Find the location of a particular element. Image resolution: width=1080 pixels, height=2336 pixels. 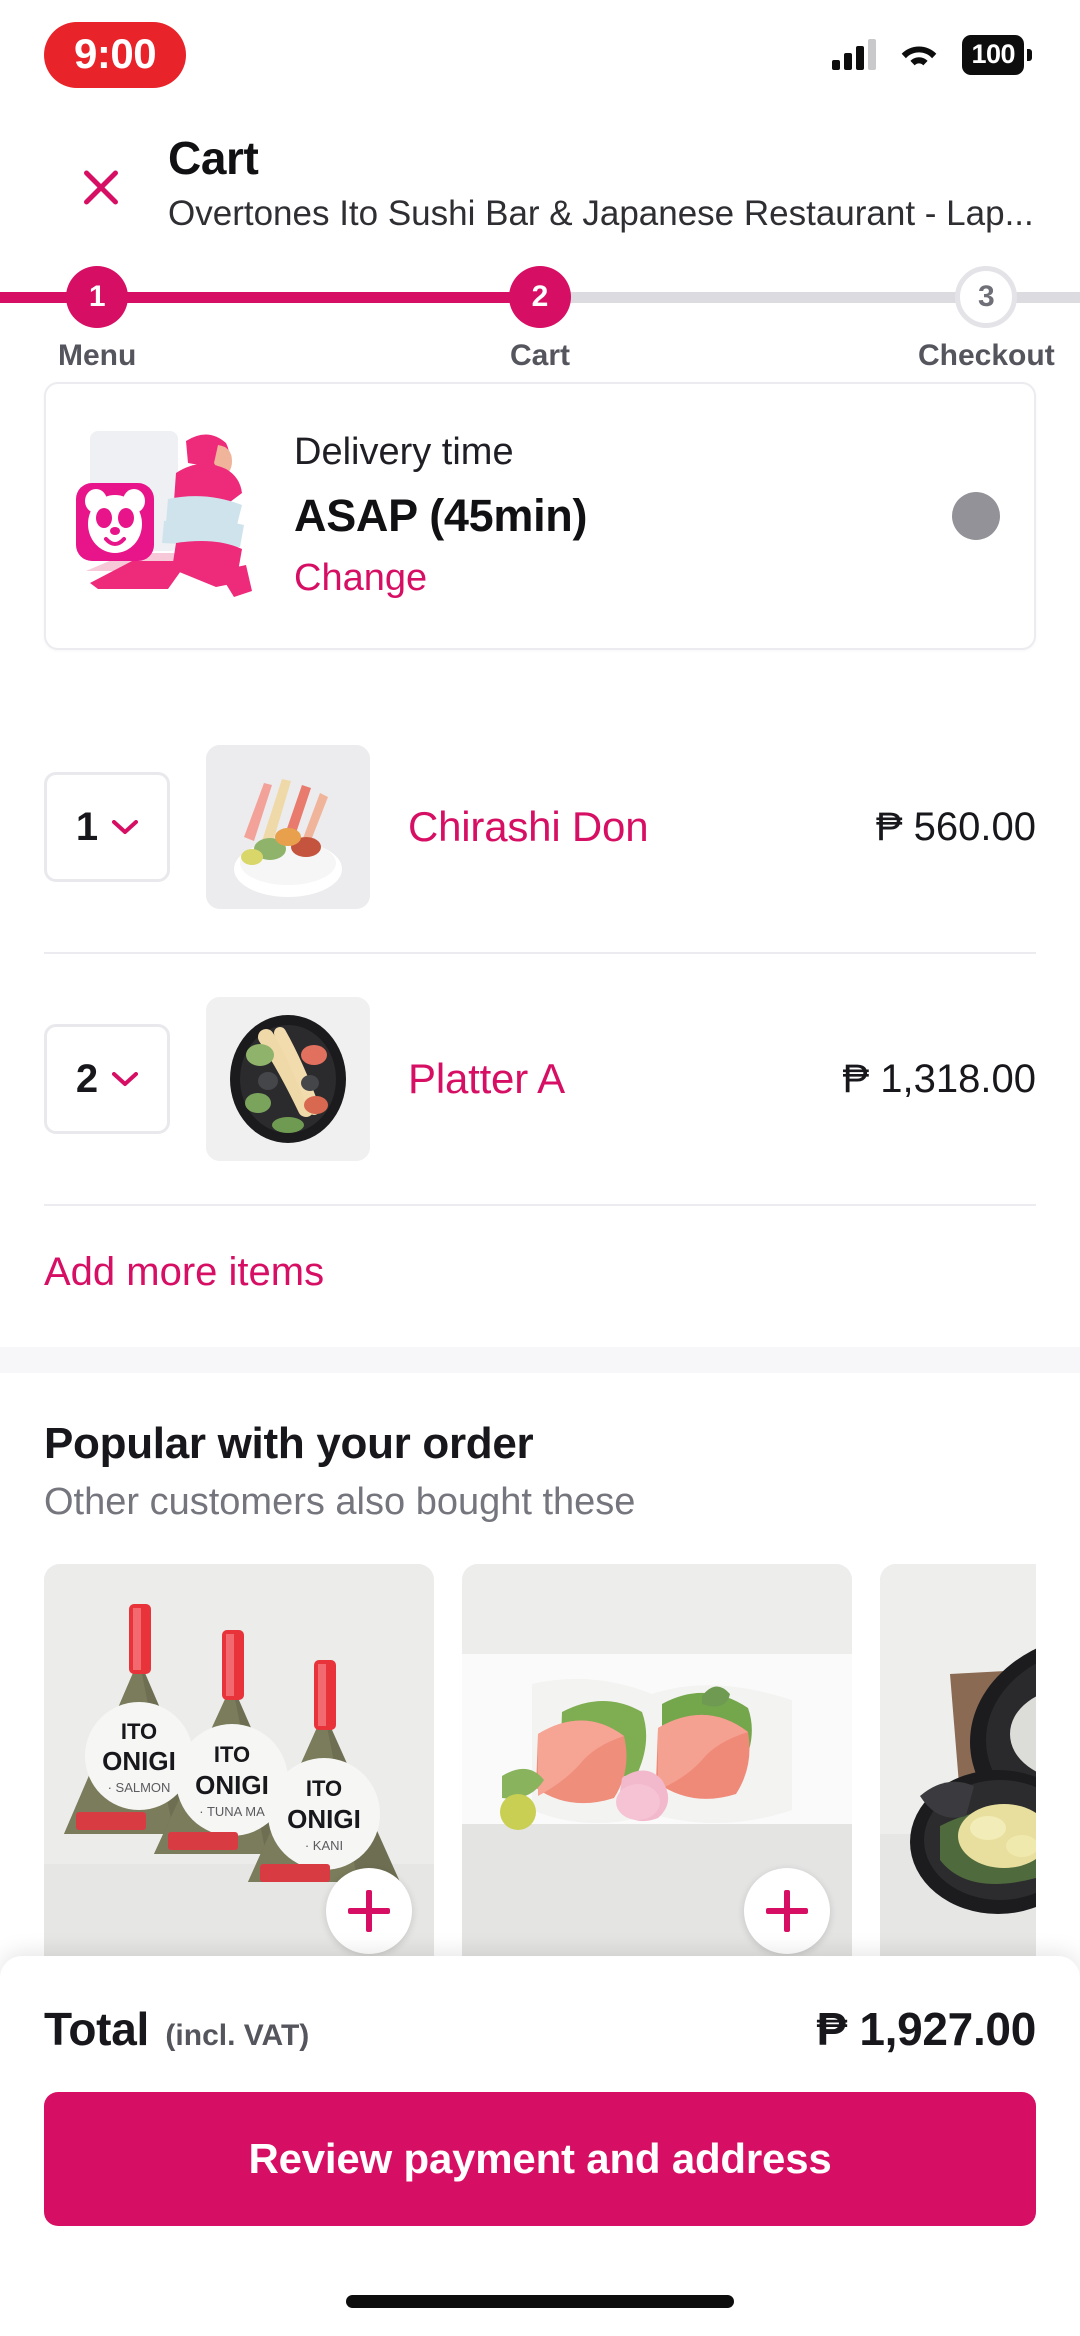

home-indicator is located at coordinates (540, 2301).